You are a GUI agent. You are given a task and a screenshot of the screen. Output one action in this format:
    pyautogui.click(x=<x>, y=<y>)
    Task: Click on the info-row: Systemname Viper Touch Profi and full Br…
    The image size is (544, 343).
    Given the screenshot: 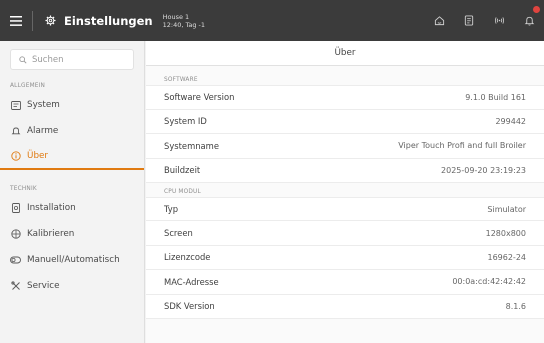 What is the action you would take?
    pyautogui.click(x=345, y=146)
    